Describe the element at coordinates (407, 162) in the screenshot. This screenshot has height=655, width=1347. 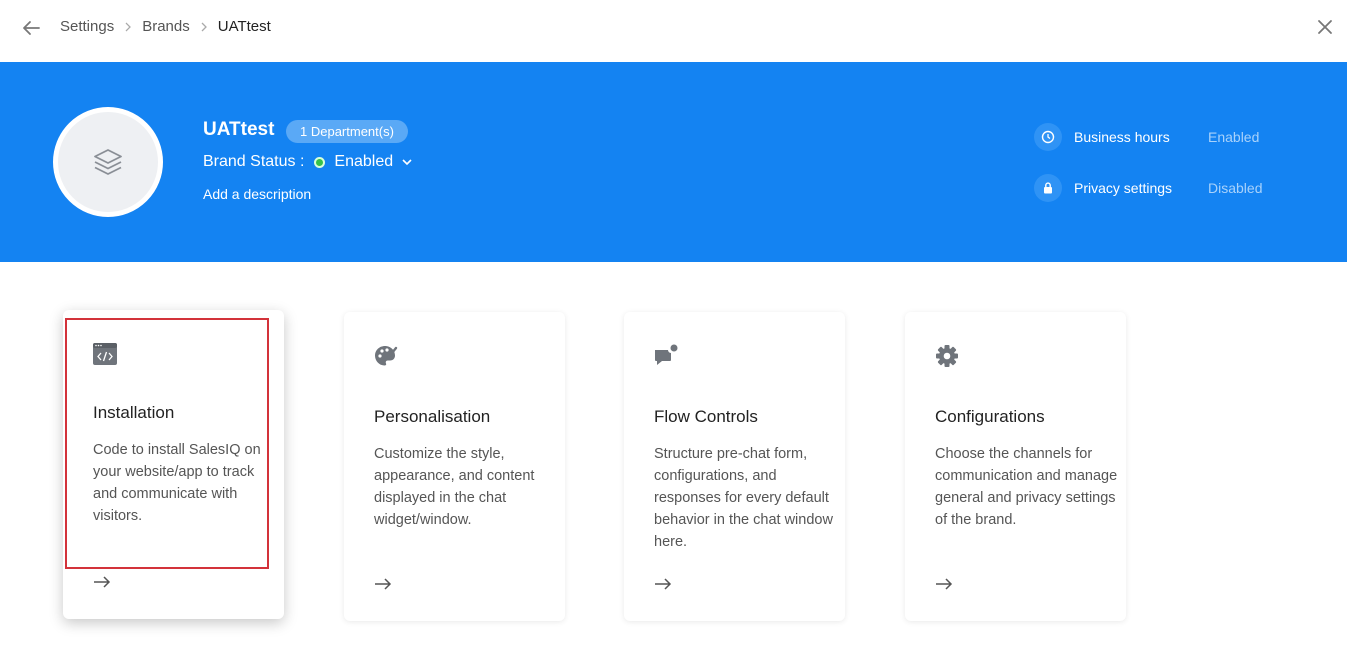
I see `chevron-down-icon` at that location.